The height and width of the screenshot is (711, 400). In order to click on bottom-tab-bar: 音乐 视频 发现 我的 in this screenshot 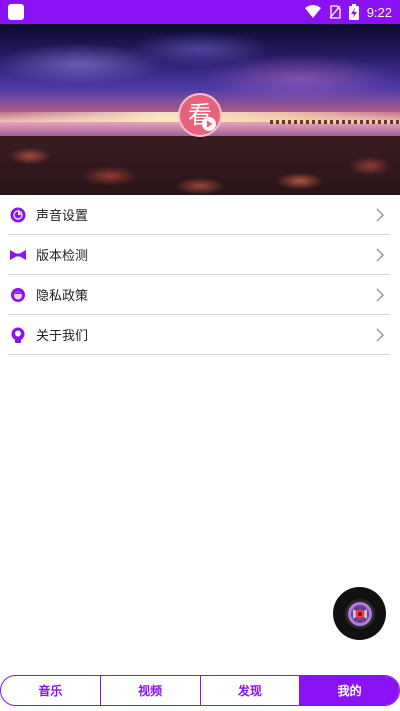, I will do `click(200, 690)`.